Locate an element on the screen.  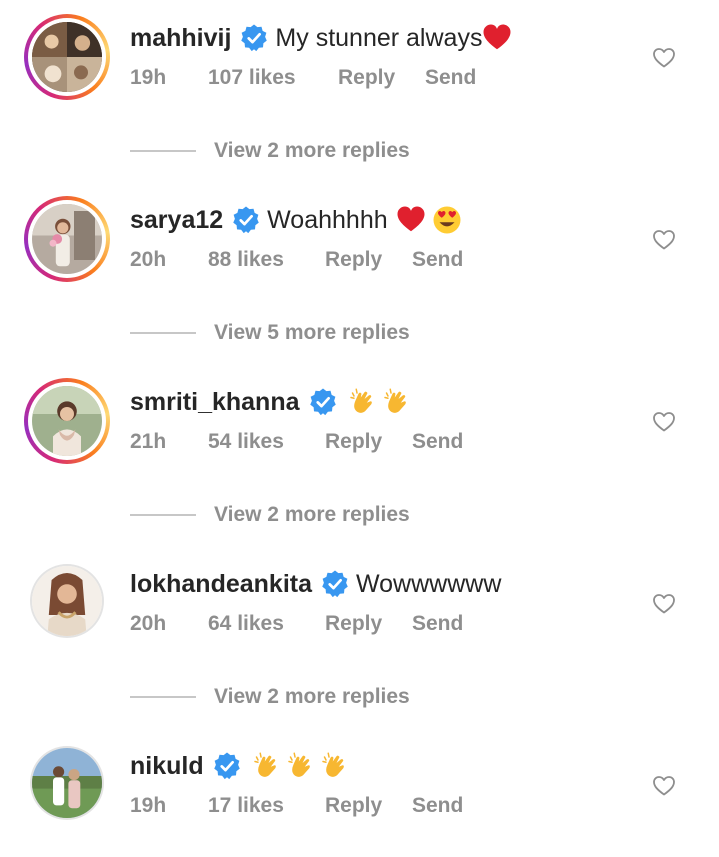
comment-time: 21h is located at coordinates (148, 441).